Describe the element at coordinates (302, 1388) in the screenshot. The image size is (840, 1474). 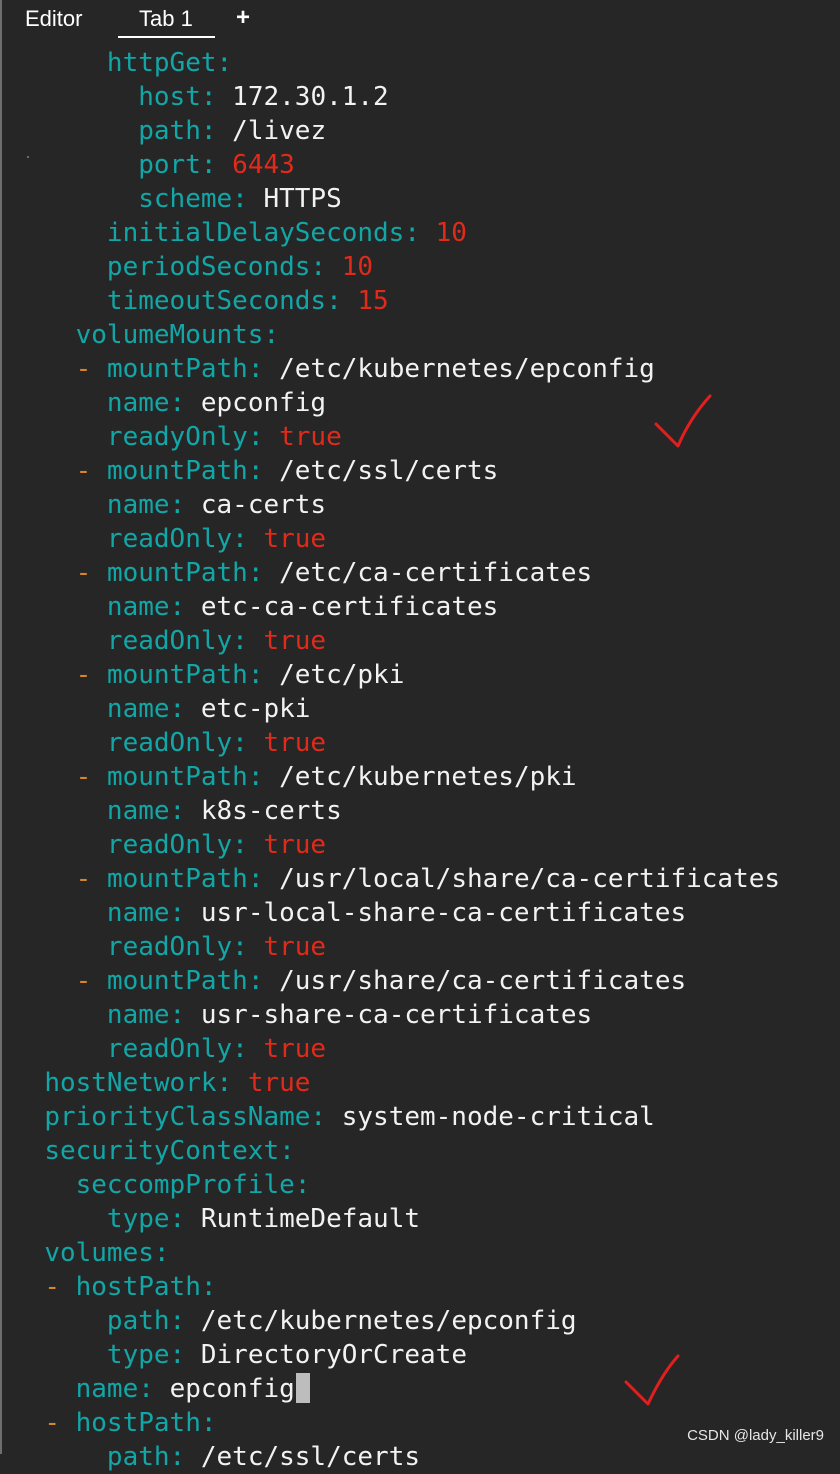
I see `text-cursor` at that location.